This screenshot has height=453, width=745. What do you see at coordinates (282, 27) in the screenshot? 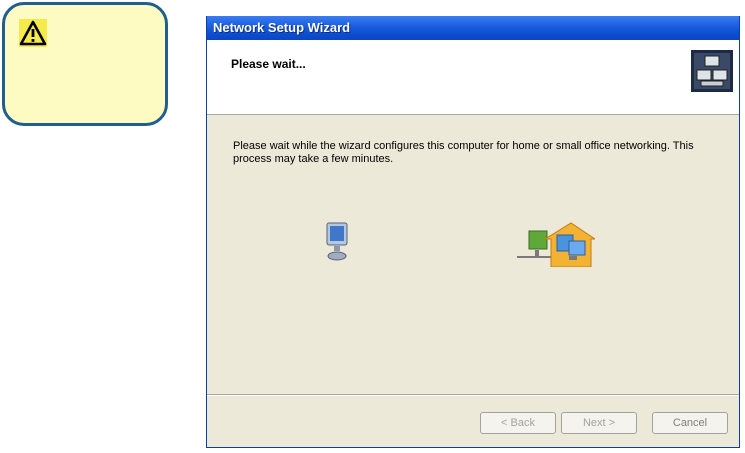
I see `window-title: Network Setup Wizard` at bounding box center [282, 27].